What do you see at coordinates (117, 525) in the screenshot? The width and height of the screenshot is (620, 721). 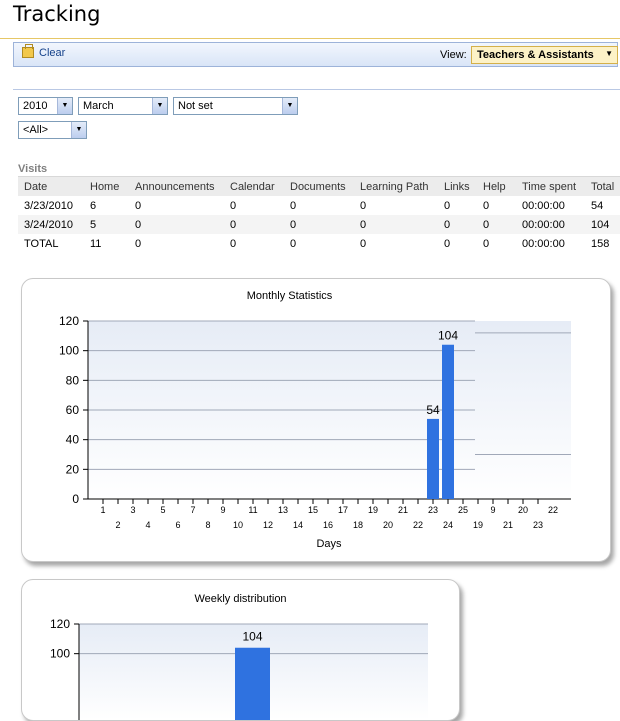 I see `x-tick-label: 2` at bounding box center [117, 525].